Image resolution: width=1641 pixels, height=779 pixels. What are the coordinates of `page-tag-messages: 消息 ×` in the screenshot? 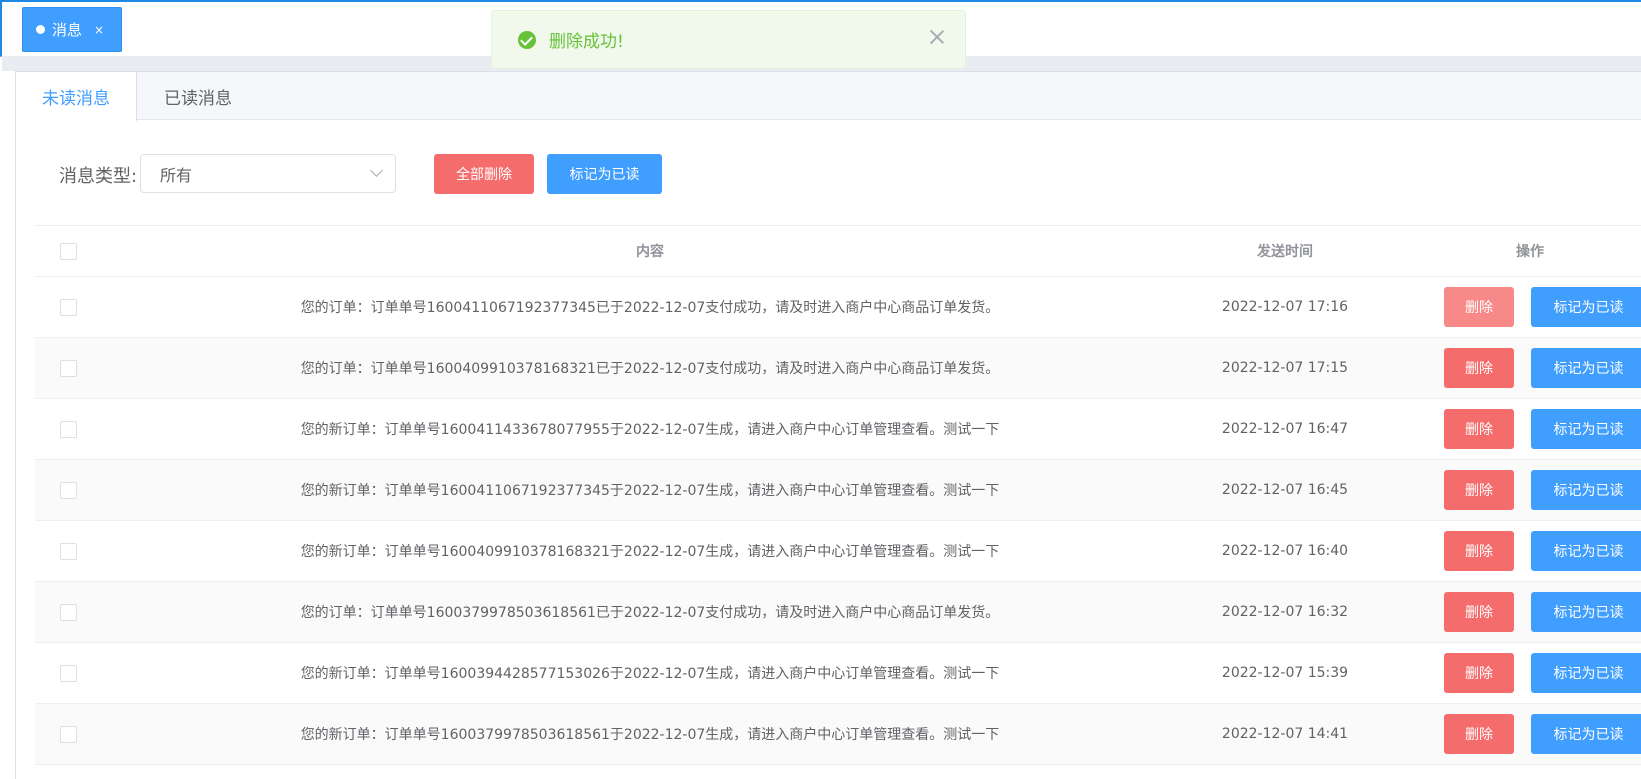 It's located at (72, 29).